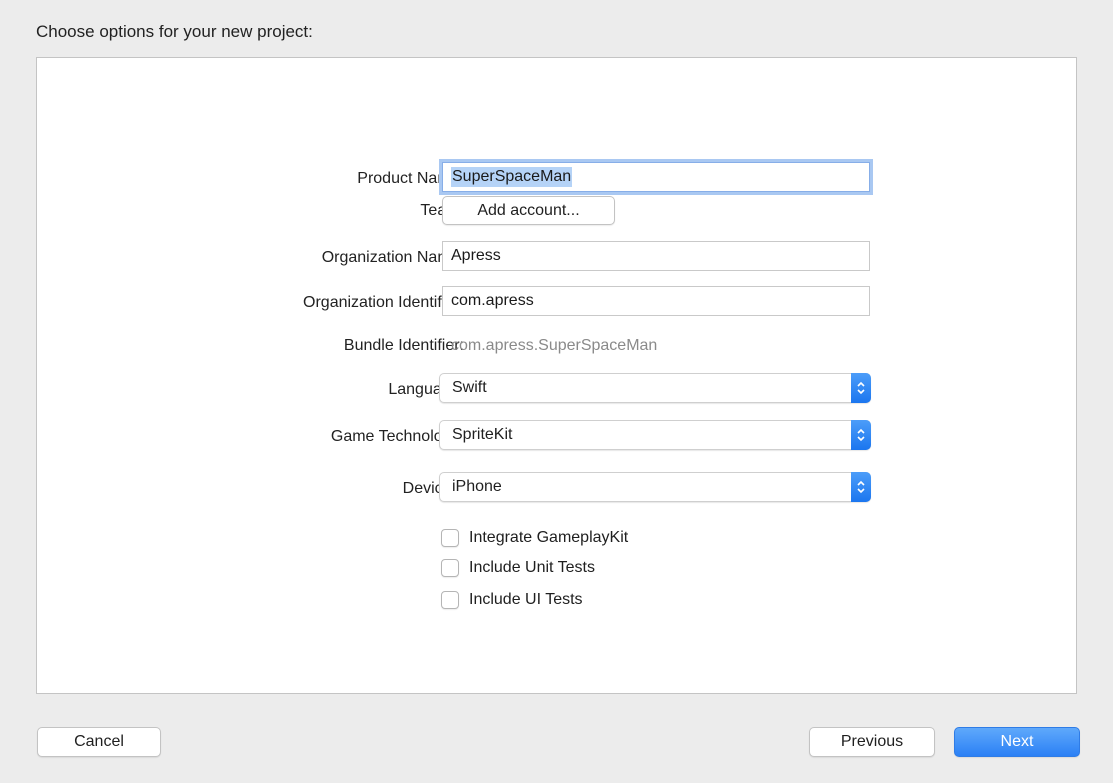 This screenshot has width=1113, height=783. I want to click on language-row: Language: Swift, so click(556, 390).